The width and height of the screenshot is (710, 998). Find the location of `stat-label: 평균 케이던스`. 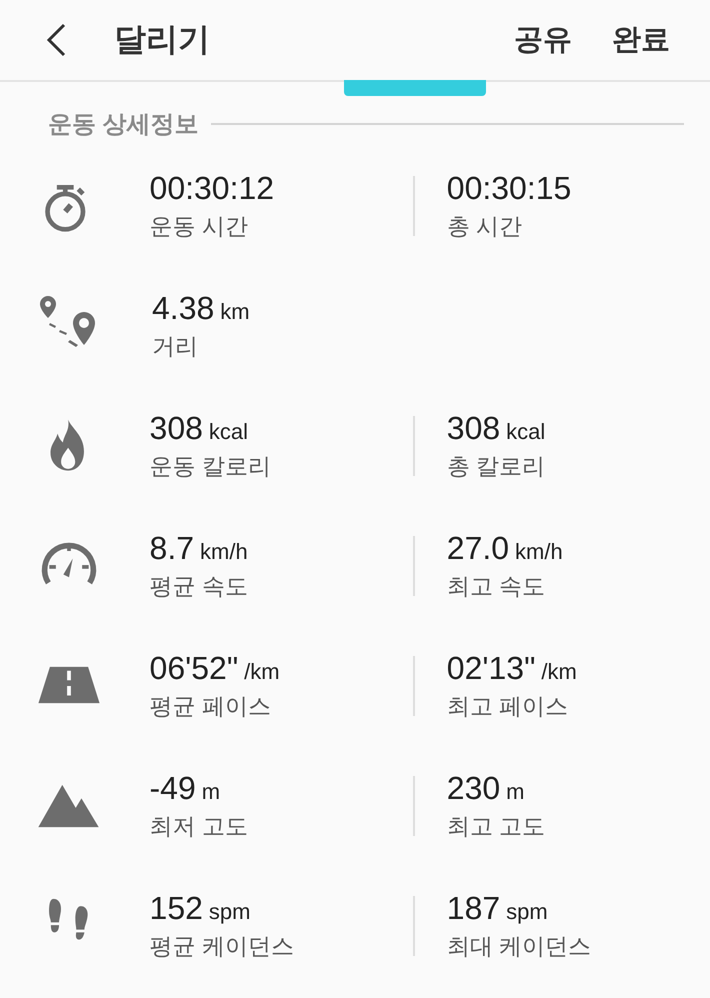

stat-label: 평균 케이던스 is located at coordinates (222, 946).